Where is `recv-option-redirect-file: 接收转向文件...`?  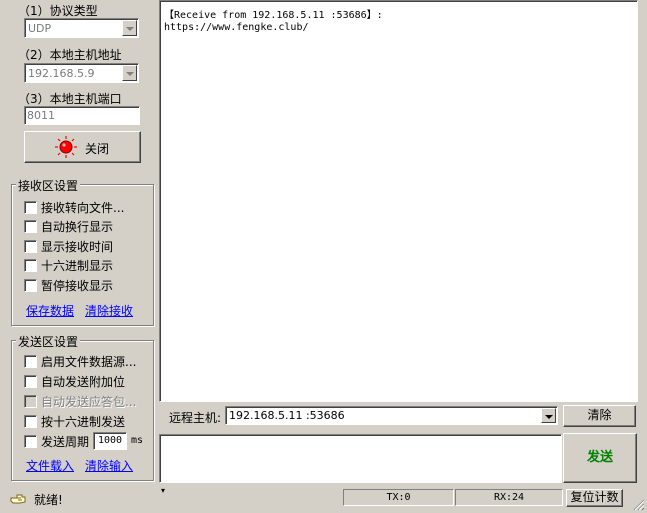
recv-option-redirect-file: 接收转向文件... is located at coordinates (74, 207).